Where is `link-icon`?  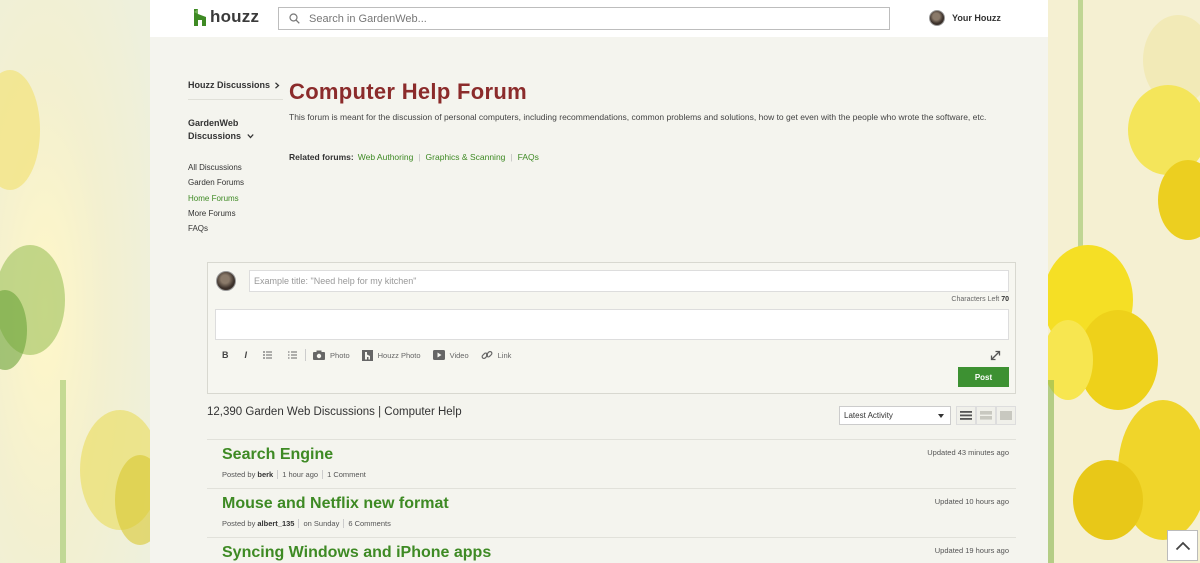
link-icon is located at coordinates (487, 355).